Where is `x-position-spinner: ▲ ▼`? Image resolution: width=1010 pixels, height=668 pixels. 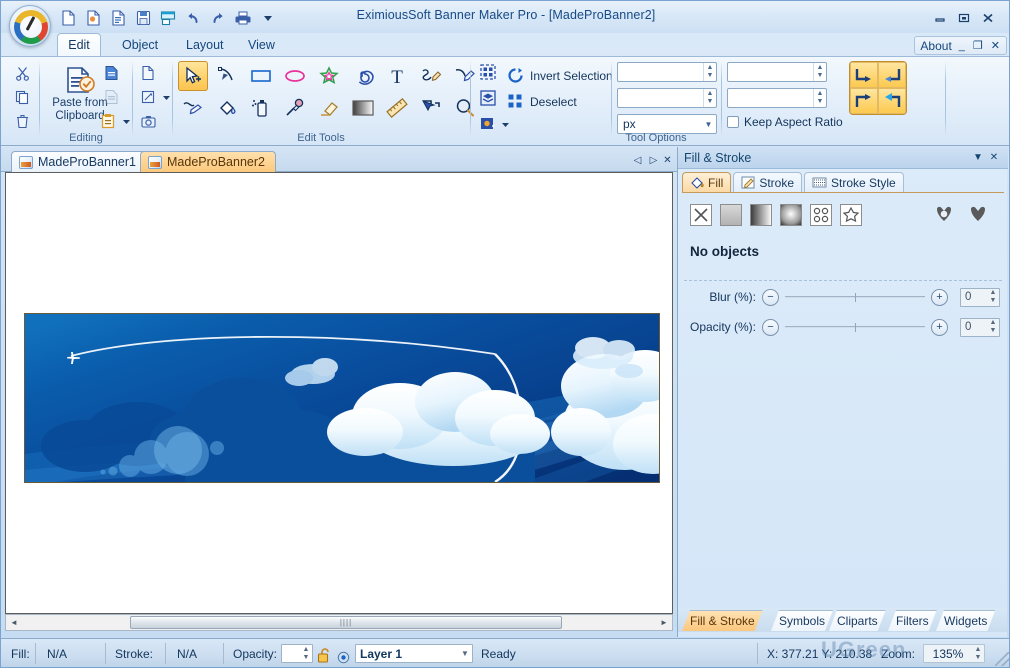 x-position-spinner: ▲ ▼ is located at coordinates (709, 72).